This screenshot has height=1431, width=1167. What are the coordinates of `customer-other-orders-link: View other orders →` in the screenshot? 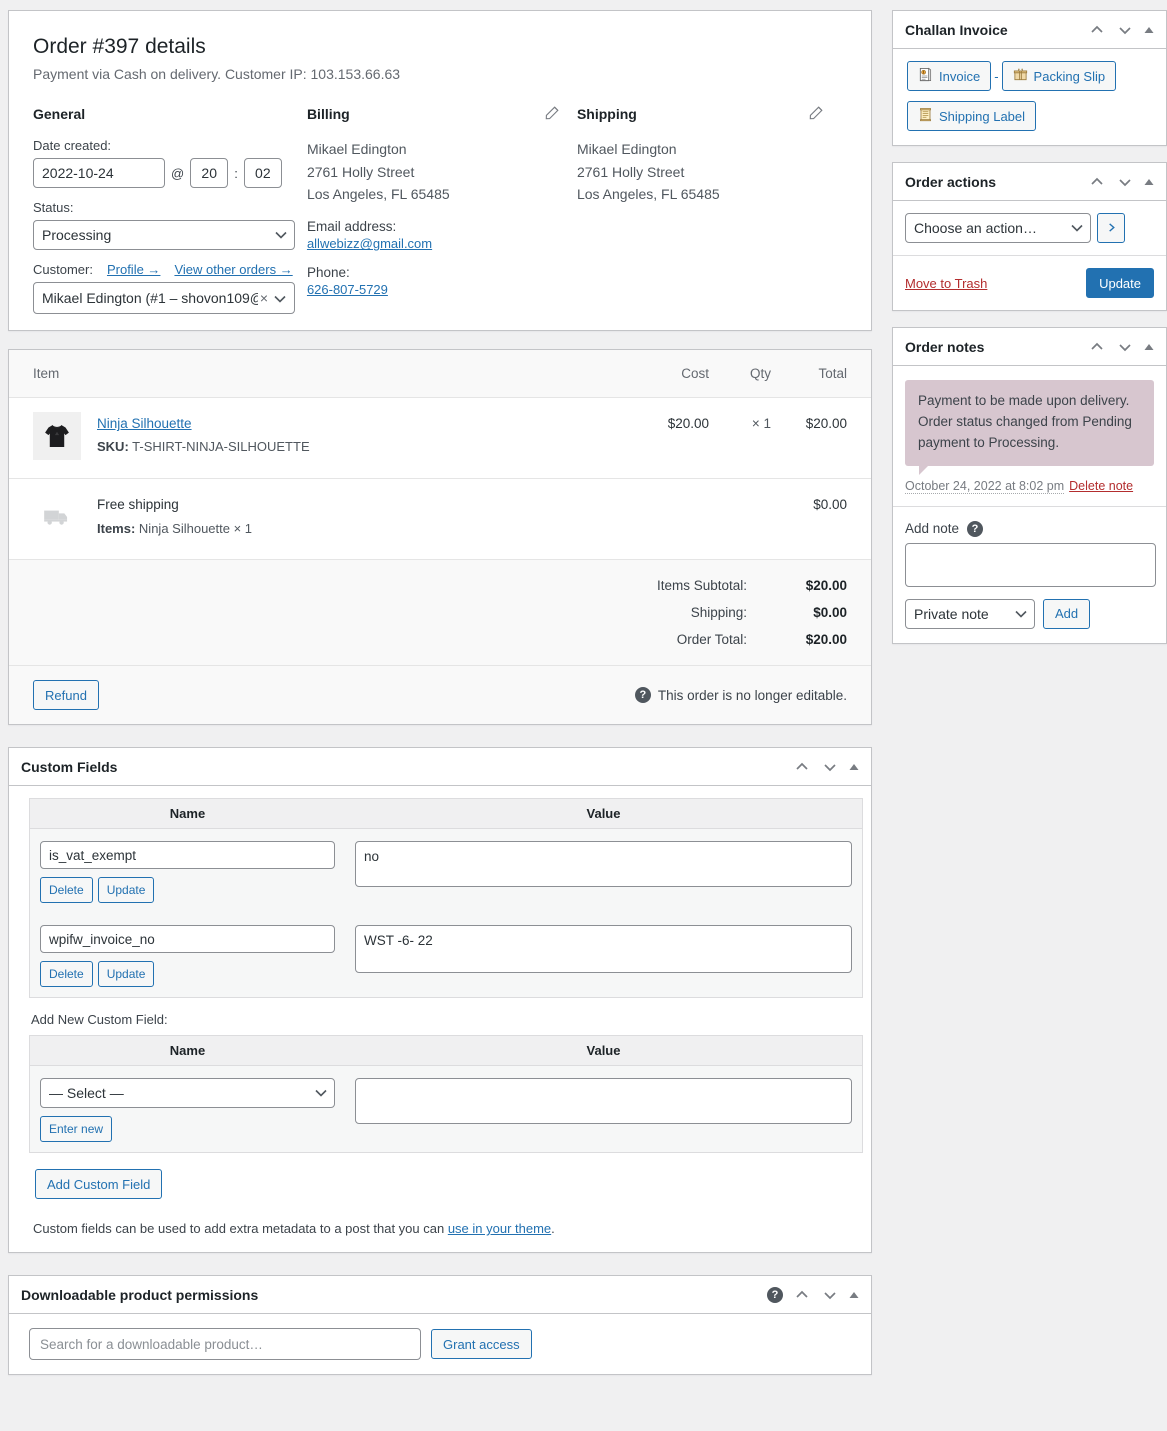 It's located at (233, 269).